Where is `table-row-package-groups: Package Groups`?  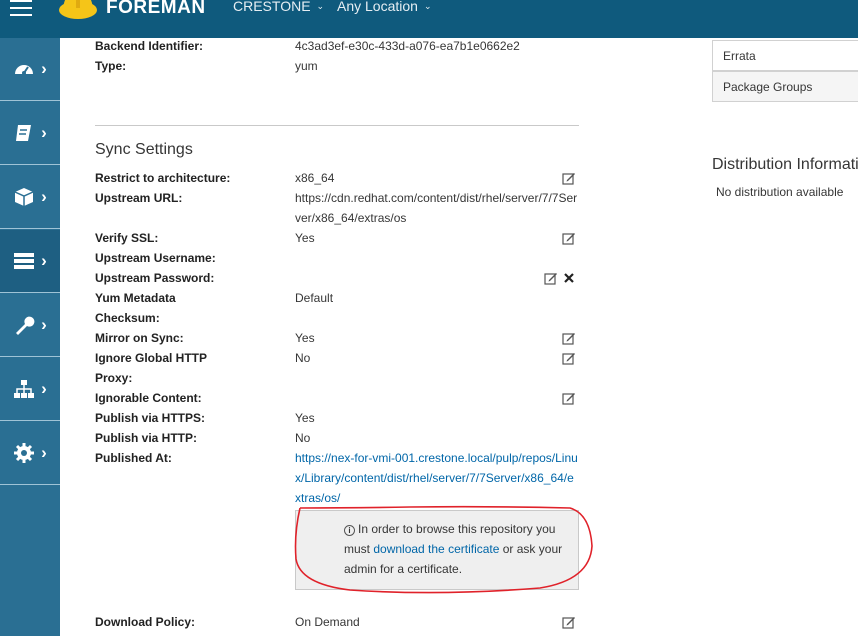 table-row-package-groups: Package Groups is located at coordinates (785, 86).